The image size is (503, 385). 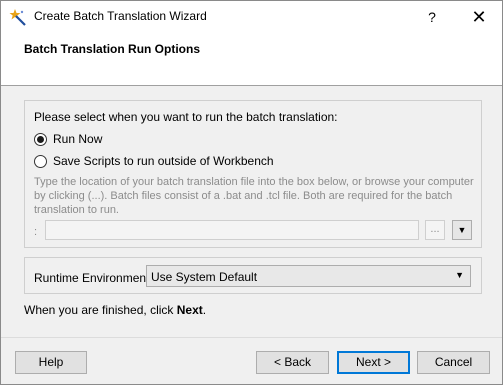 What do you see at coordinates (432, 17) in the screenshot?
I see `title-help-button: ?` at bounding box center [432, 17].